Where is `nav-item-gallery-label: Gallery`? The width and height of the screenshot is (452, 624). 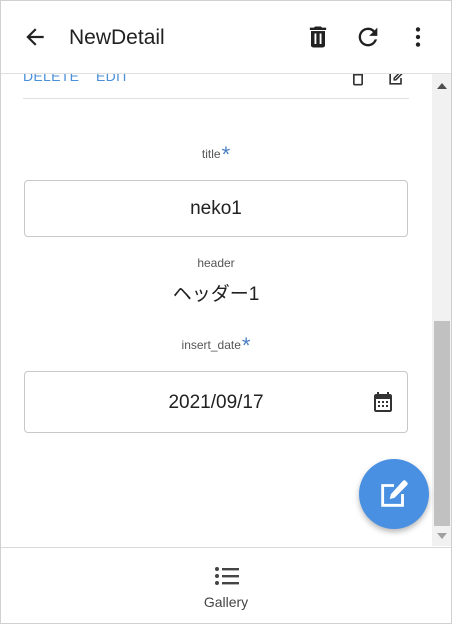 nav-item-gallery-label: Gallery is located at coordinates (226, 602).